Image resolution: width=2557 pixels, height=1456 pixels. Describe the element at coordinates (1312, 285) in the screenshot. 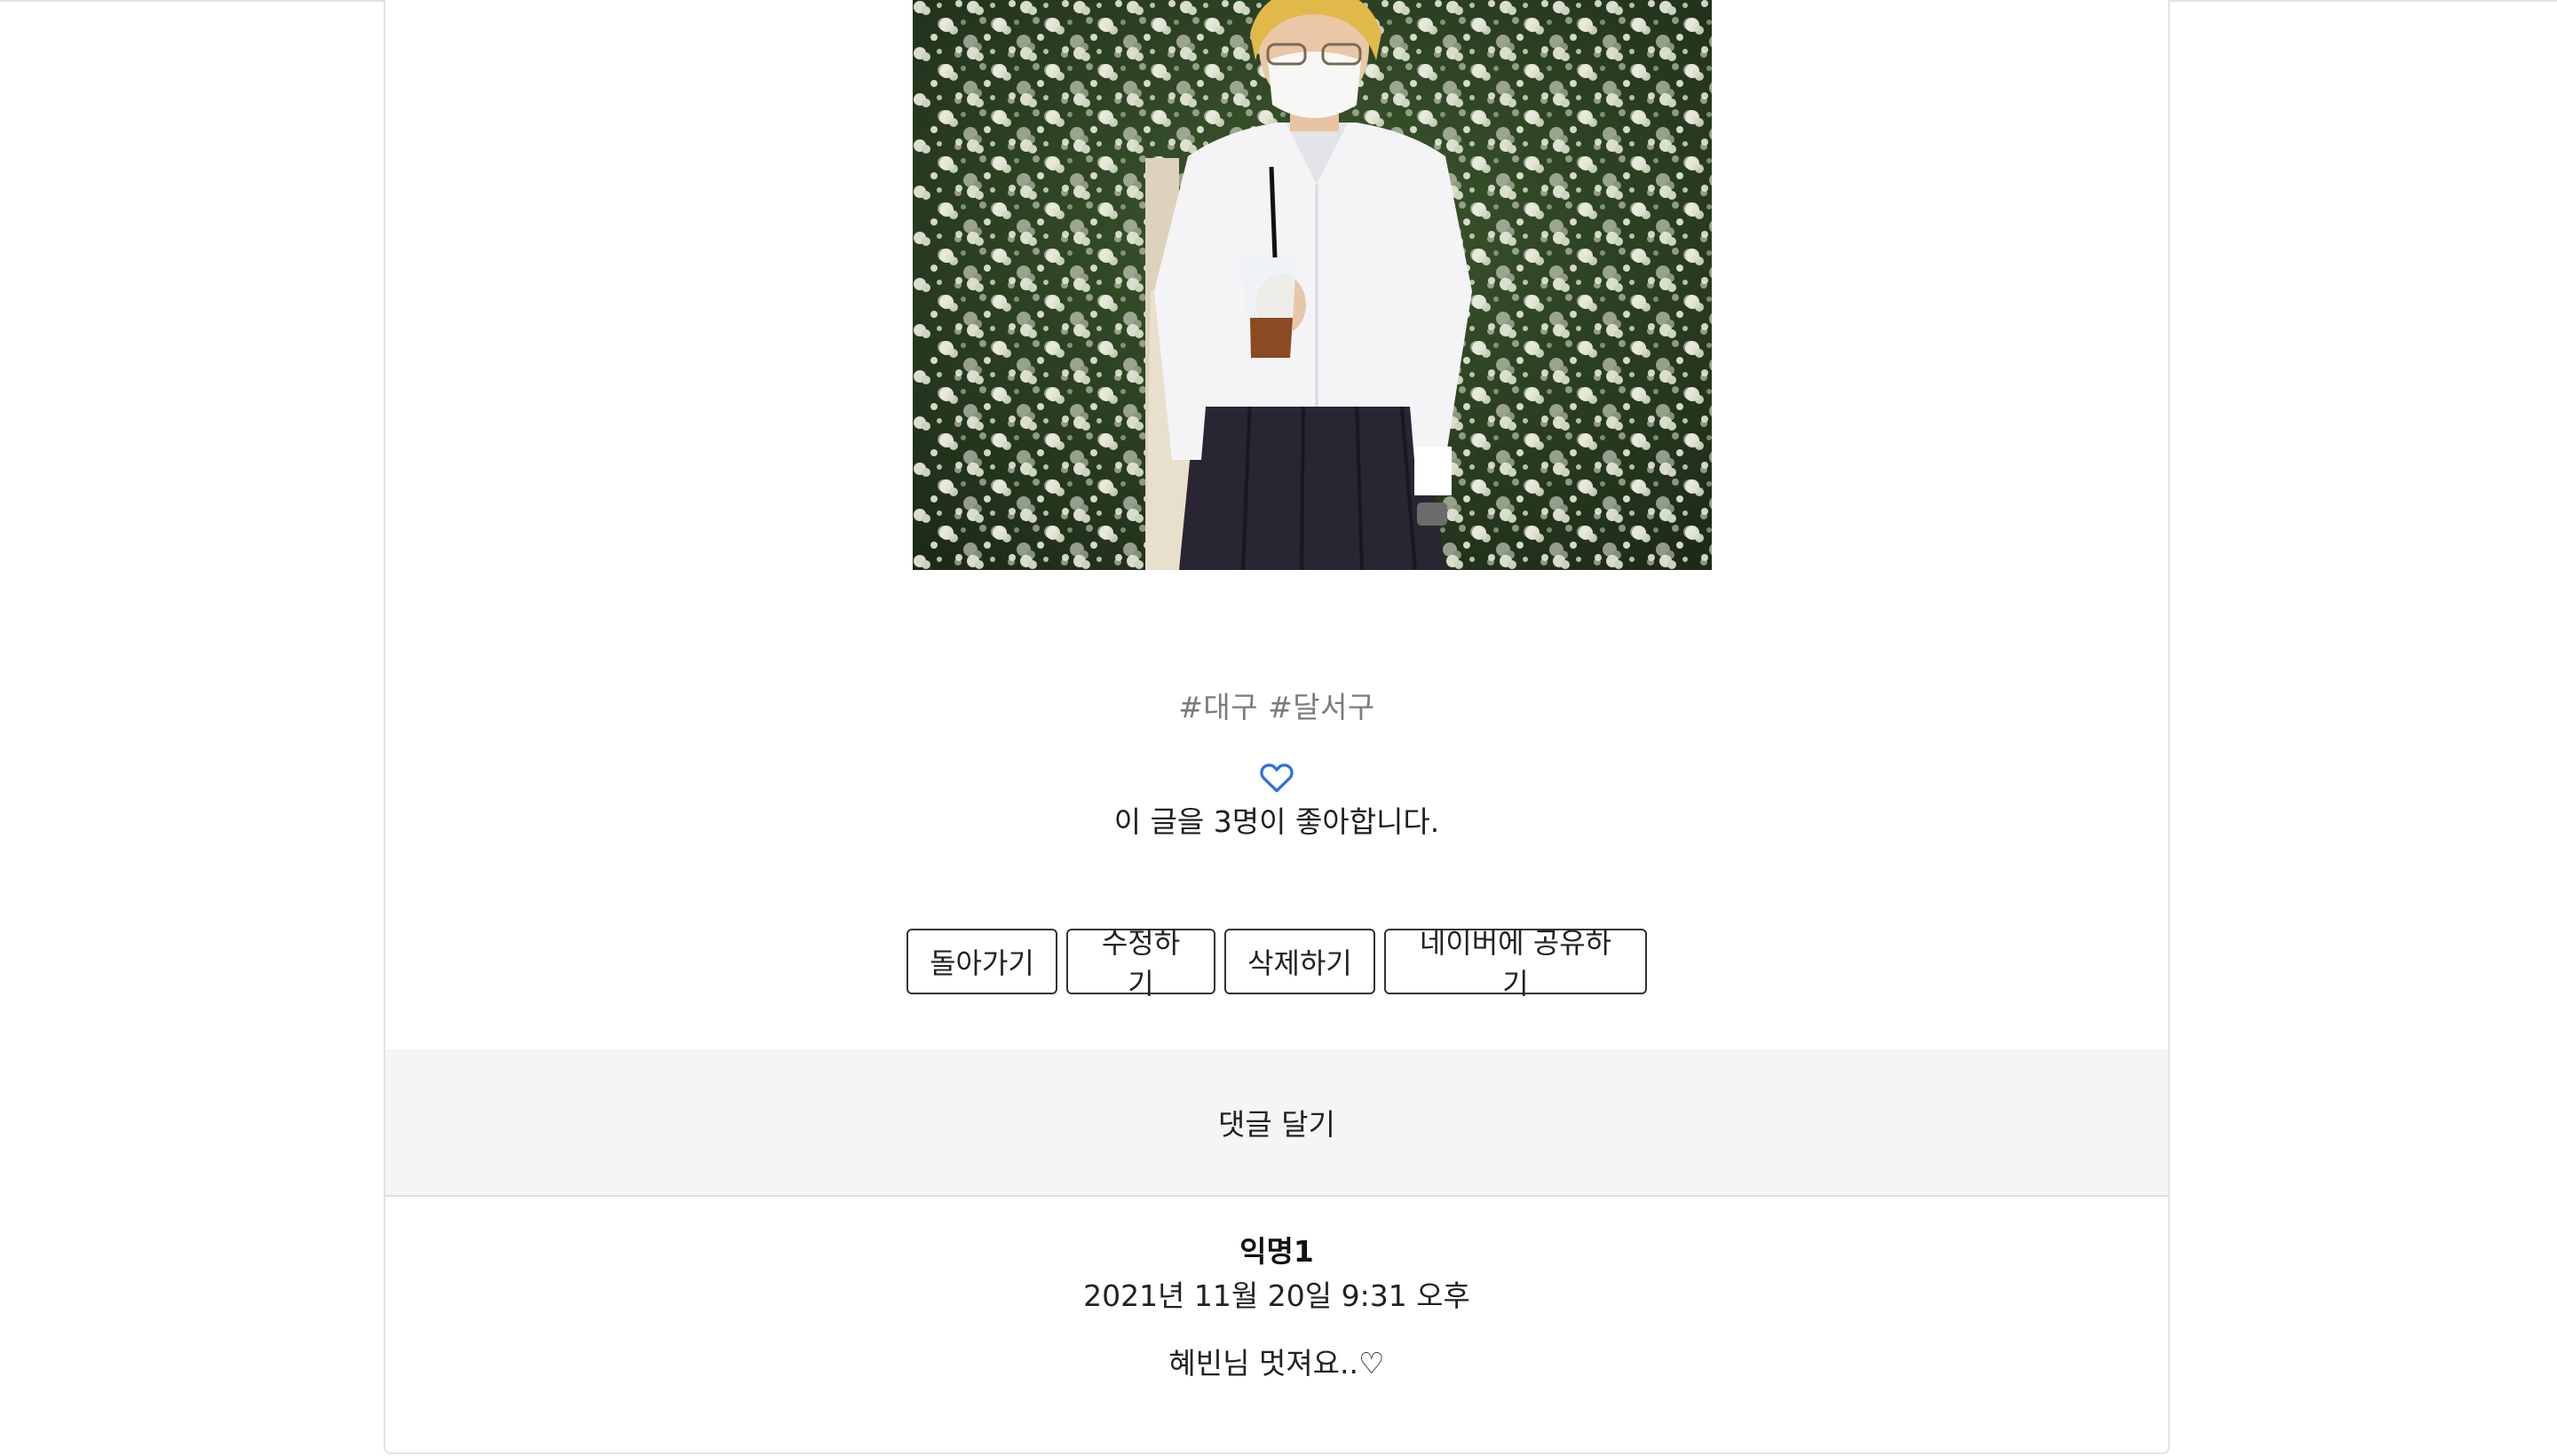

I see `post-photo` at that location.